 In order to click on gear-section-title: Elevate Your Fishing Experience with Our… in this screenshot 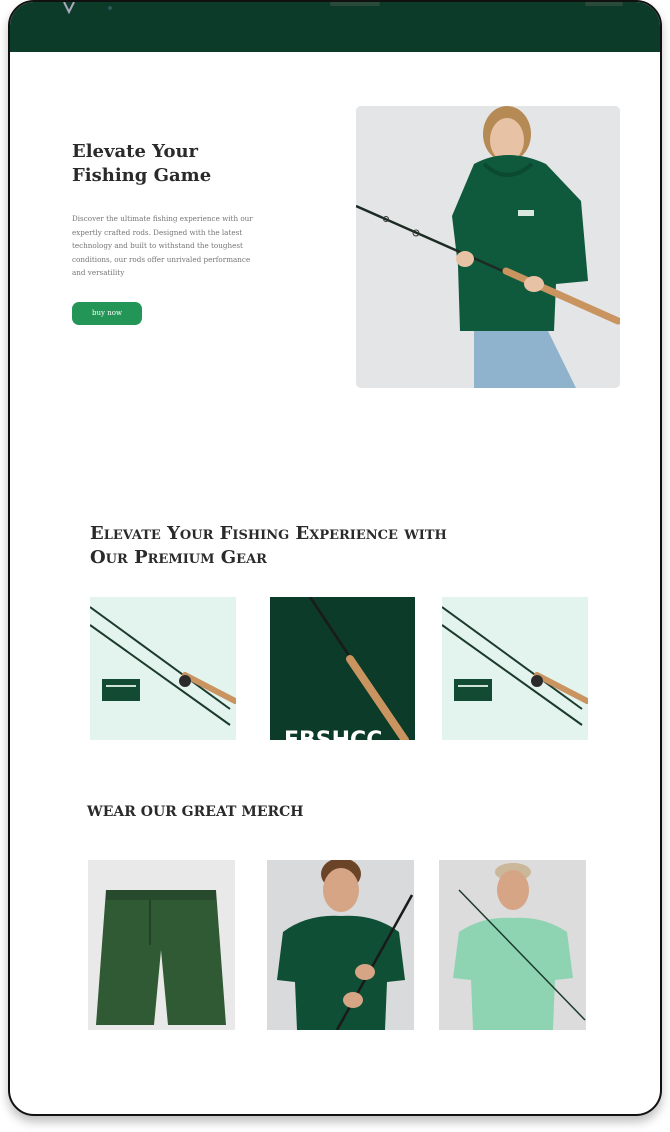, I will do `click(268, 545)`.